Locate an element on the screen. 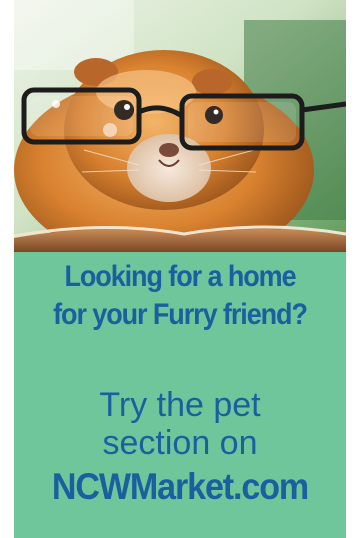 The height and width of the screenshot is (538, 360). cta-line-2: section on is located at coordinates (180, 443).